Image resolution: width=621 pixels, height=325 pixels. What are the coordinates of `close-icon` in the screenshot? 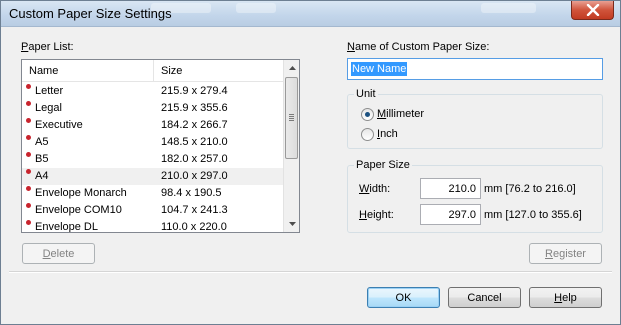 It's located at (592, 10).